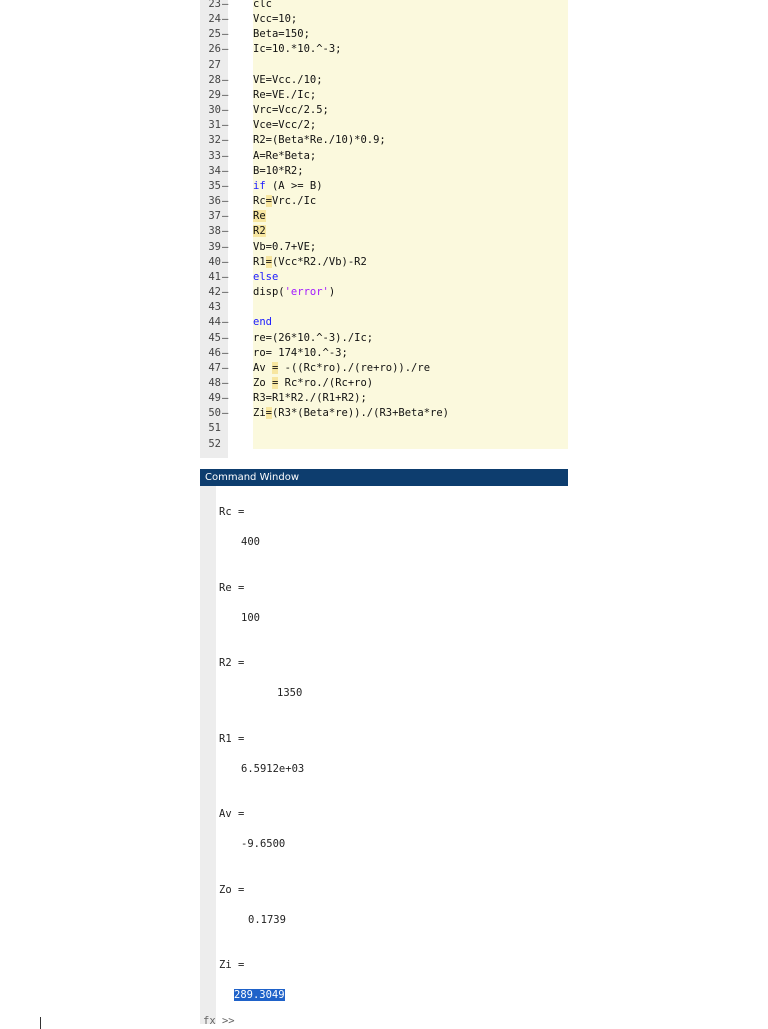 The height and width of the screenshot is (1029, 768). I want to click on code-rest: R2=(Beta*Re./10)*0.9;, so click(319, 140).